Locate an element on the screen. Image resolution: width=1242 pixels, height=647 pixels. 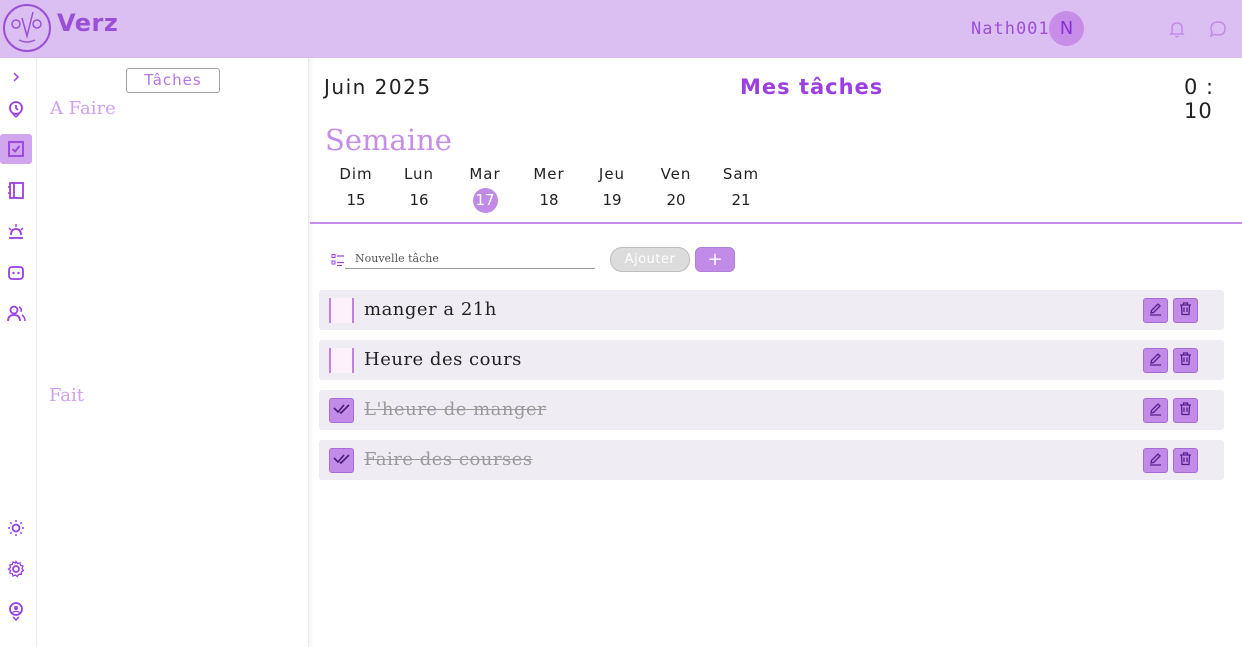
day-mer: Mer 18 is located at coordinates (549, 189).